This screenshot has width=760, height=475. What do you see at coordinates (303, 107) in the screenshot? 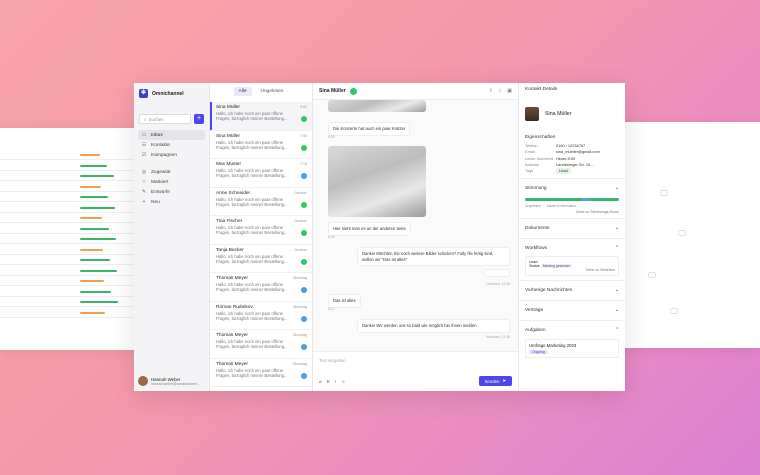
I see `conversation-time: 9:02` at bounding box center [303, 107].